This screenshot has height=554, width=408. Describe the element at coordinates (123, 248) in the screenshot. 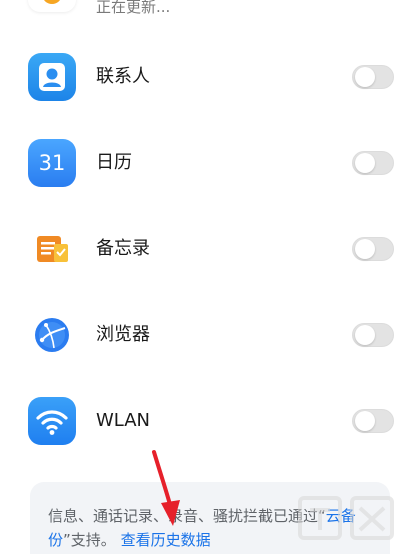

I see `sync-row-label: 备忘录` at that location.